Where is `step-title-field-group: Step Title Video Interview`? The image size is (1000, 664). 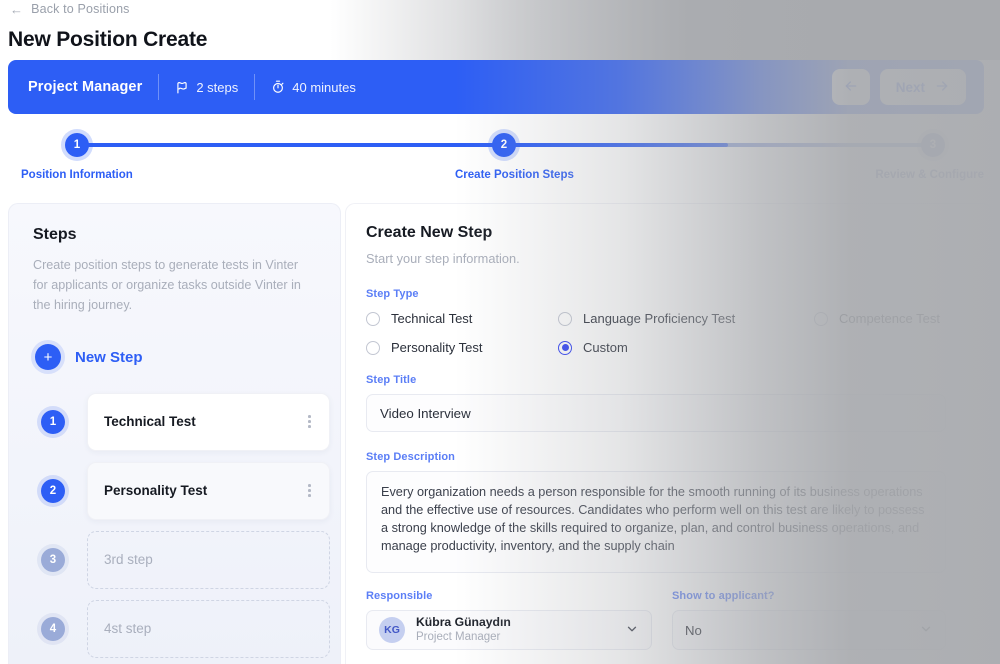 step-title-field-group: Step Title Video Interview is located at coordinates (656, 403).